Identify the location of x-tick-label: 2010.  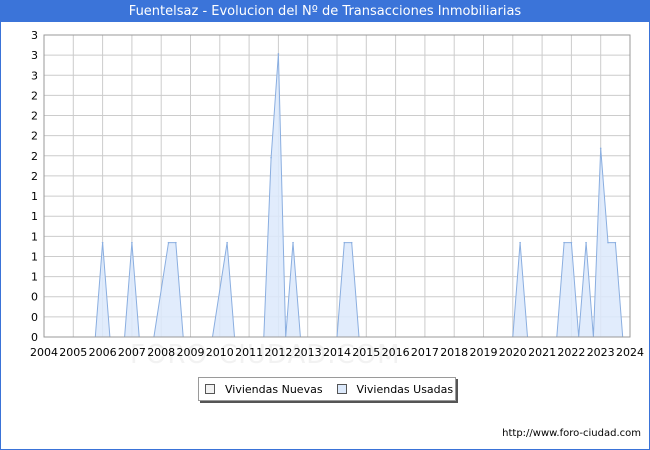
(220, 352).